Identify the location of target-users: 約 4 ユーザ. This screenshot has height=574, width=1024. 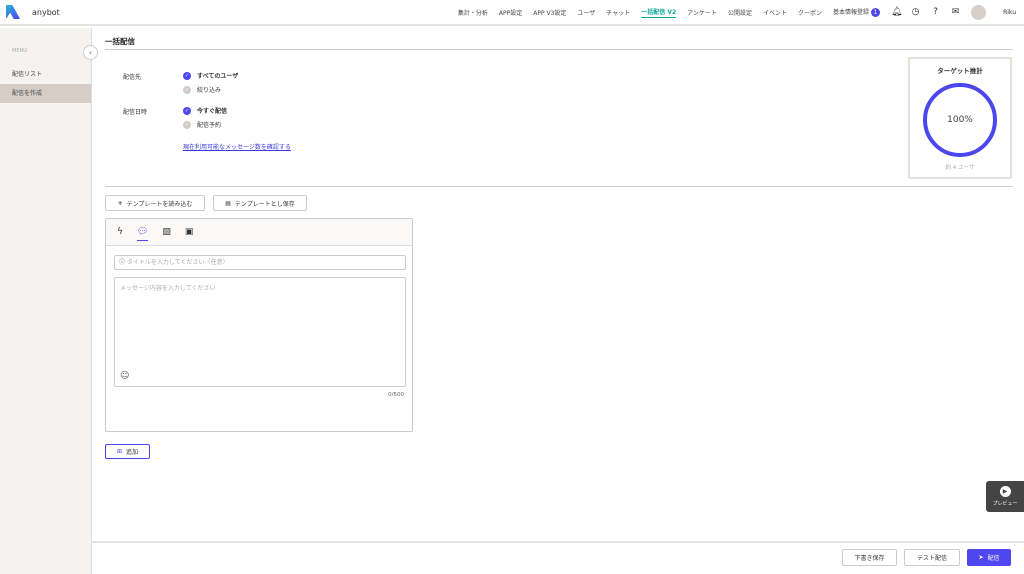
(960, 168).